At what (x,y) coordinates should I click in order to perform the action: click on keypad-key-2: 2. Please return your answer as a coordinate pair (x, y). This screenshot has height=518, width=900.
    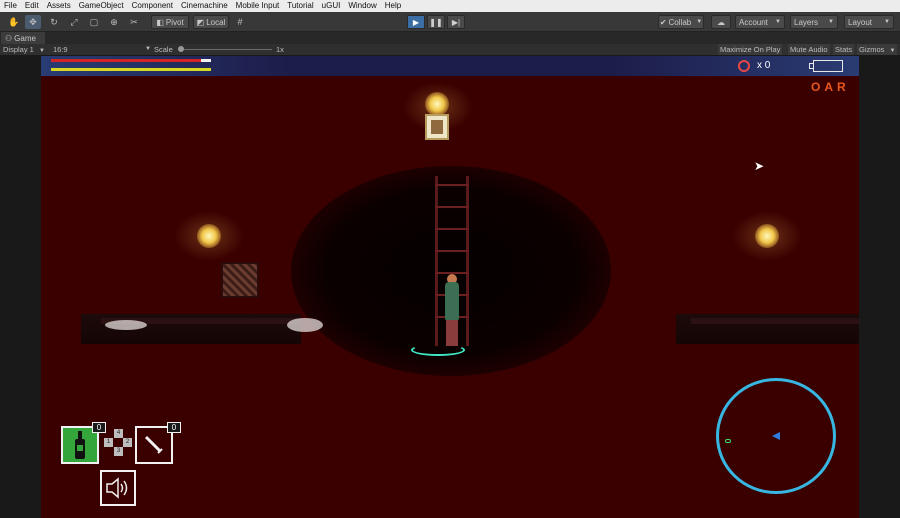
    Looking at the image, I should click on (127, 442).